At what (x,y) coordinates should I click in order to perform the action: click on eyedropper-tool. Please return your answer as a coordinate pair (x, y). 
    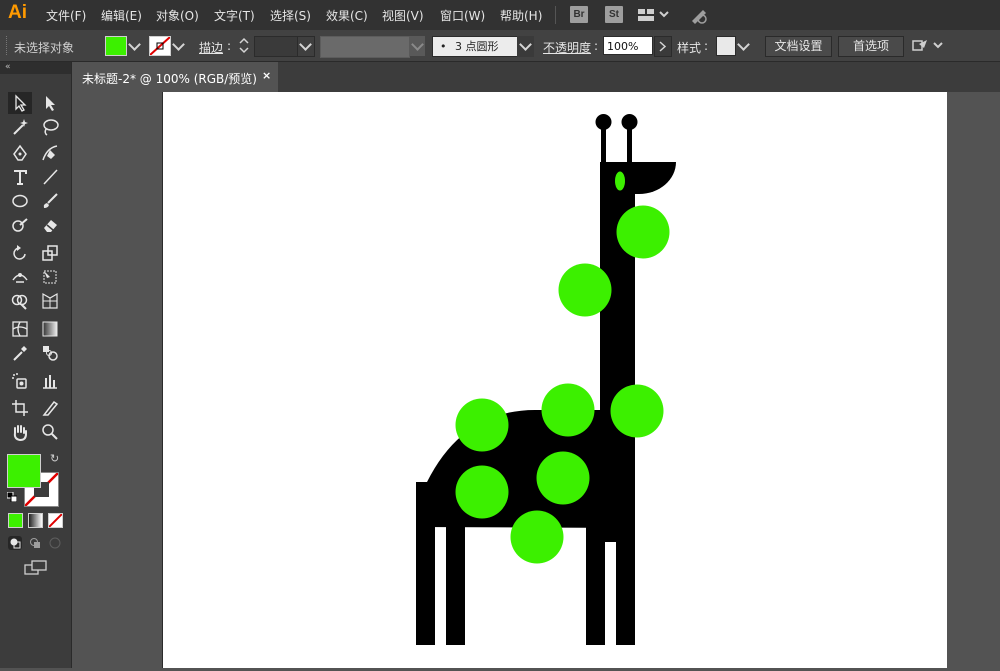
    Looking at the image, I should click on (20, 353).